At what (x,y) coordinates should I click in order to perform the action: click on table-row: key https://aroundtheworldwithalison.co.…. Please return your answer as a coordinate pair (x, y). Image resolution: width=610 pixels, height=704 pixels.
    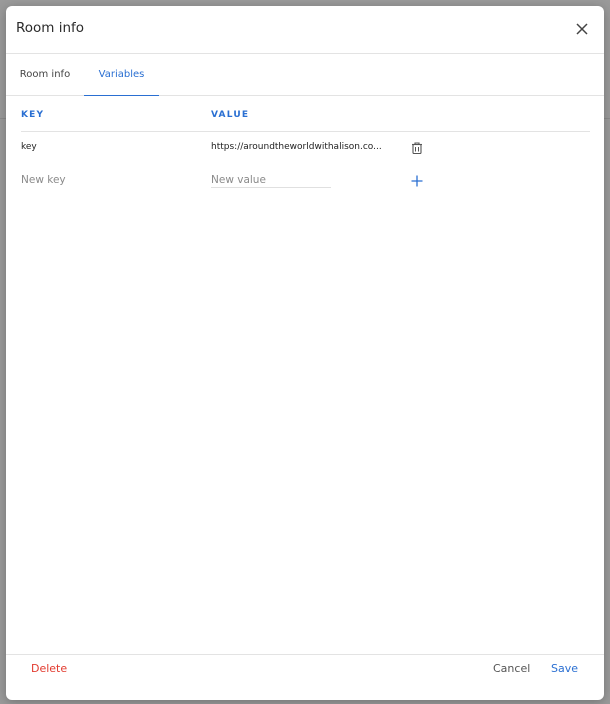
    Looking at the image, I should click on (305, 149).